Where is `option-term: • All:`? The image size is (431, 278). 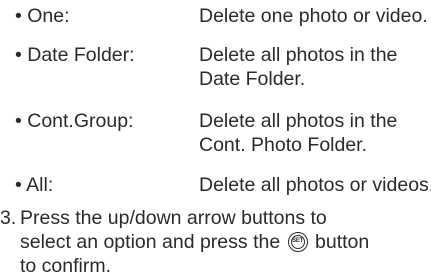
option-term: • All: is located at coordinates (34, 185).